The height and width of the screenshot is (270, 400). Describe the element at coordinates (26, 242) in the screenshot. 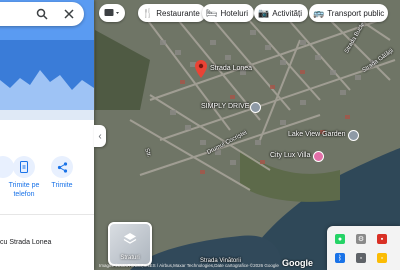

I see `nearby-text: cu Strada Lonea` at that location.